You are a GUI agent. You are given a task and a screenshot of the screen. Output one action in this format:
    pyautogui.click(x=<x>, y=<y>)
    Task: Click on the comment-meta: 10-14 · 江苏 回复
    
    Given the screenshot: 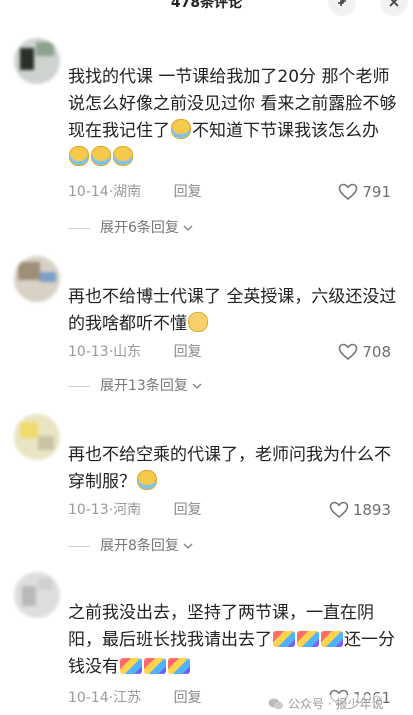 What is the action you would take?
    pyautogui.click(x=135, y=698)
    